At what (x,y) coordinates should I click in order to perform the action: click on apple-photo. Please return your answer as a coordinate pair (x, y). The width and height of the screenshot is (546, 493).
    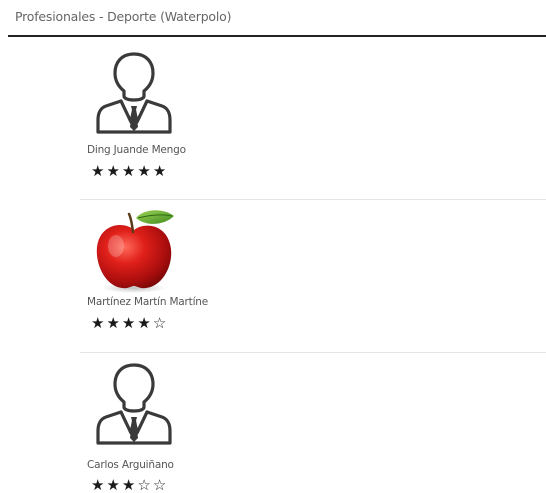
    Looking at the image, I should click on (134, 252).